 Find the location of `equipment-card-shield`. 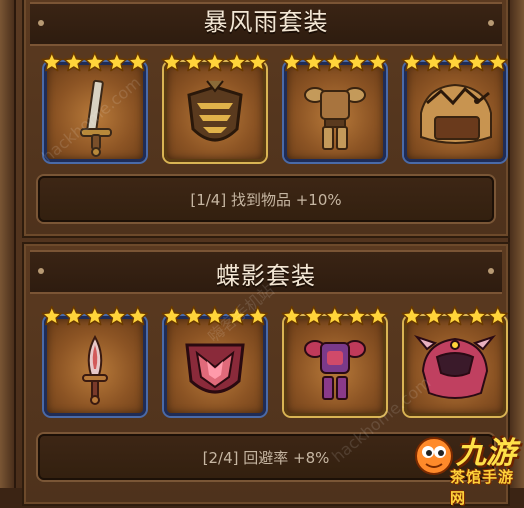

equipment-card-shield is located at coordinates (215, 106).